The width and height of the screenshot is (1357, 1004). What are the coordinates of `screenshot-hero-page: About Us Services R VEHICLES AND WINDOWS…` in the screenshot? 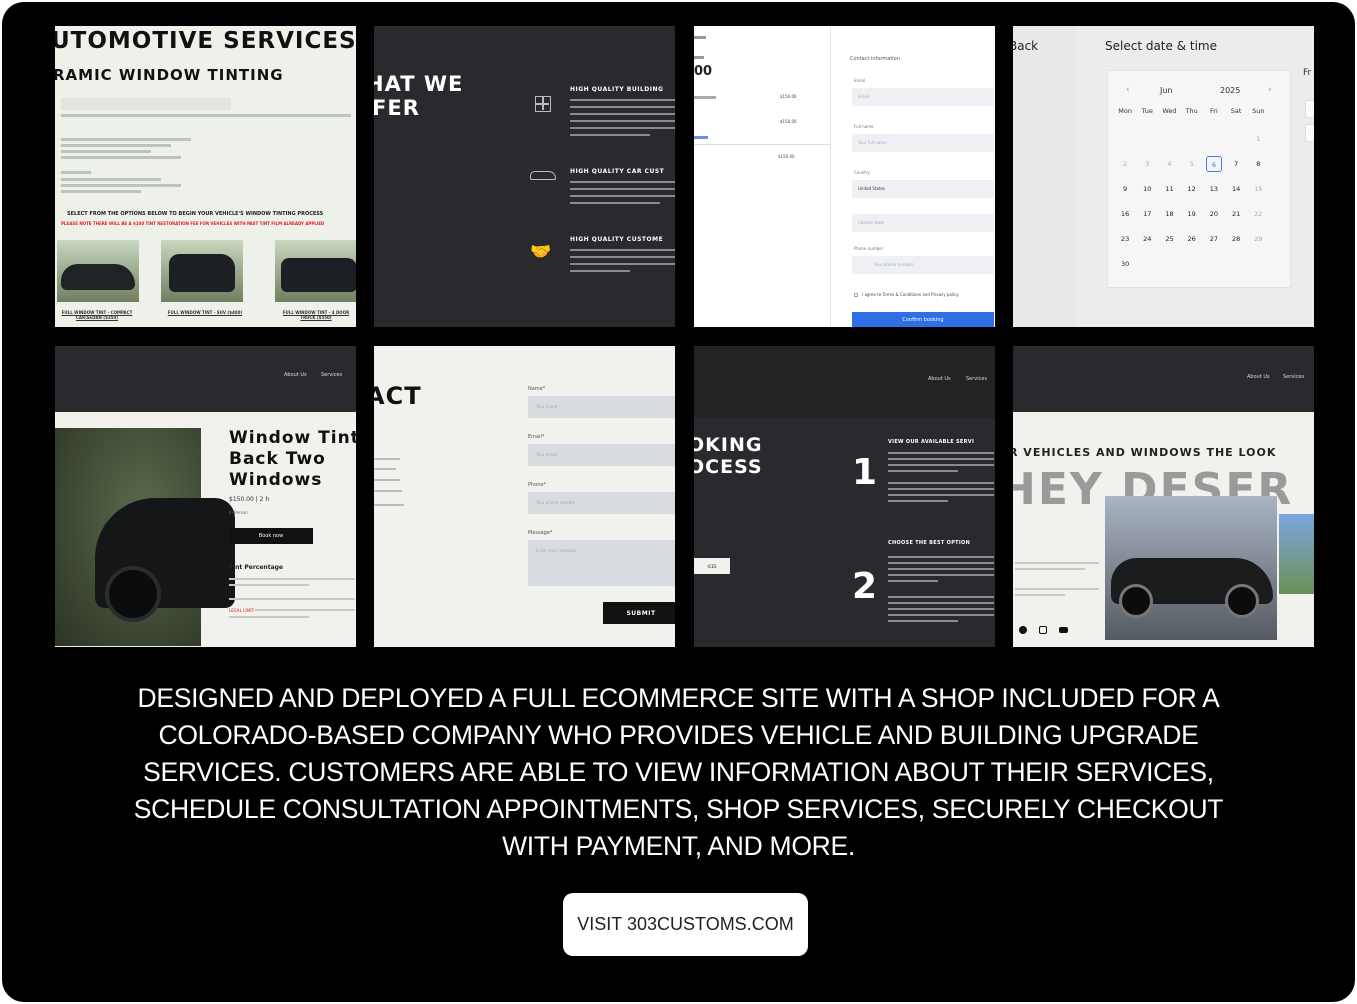 It's located at (1163, 496).